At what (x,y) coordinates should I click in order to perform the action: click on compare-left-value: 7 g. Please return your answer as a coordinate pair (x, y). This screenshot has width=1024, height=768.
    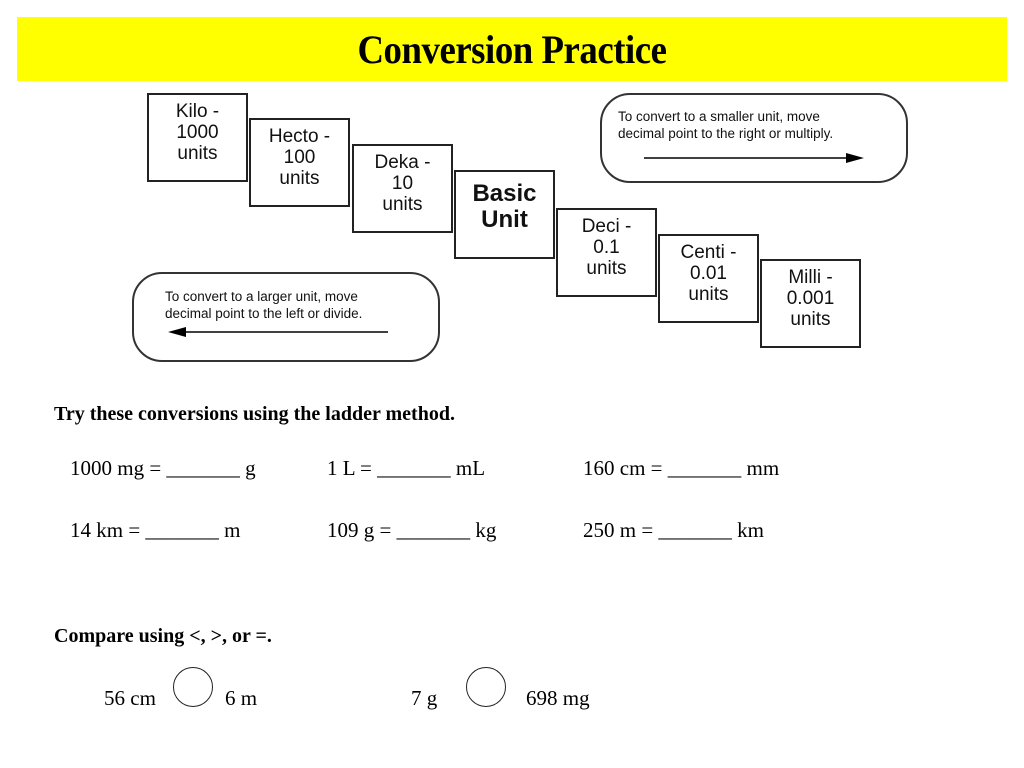
    Looking at the image, I should click on (424, 698).